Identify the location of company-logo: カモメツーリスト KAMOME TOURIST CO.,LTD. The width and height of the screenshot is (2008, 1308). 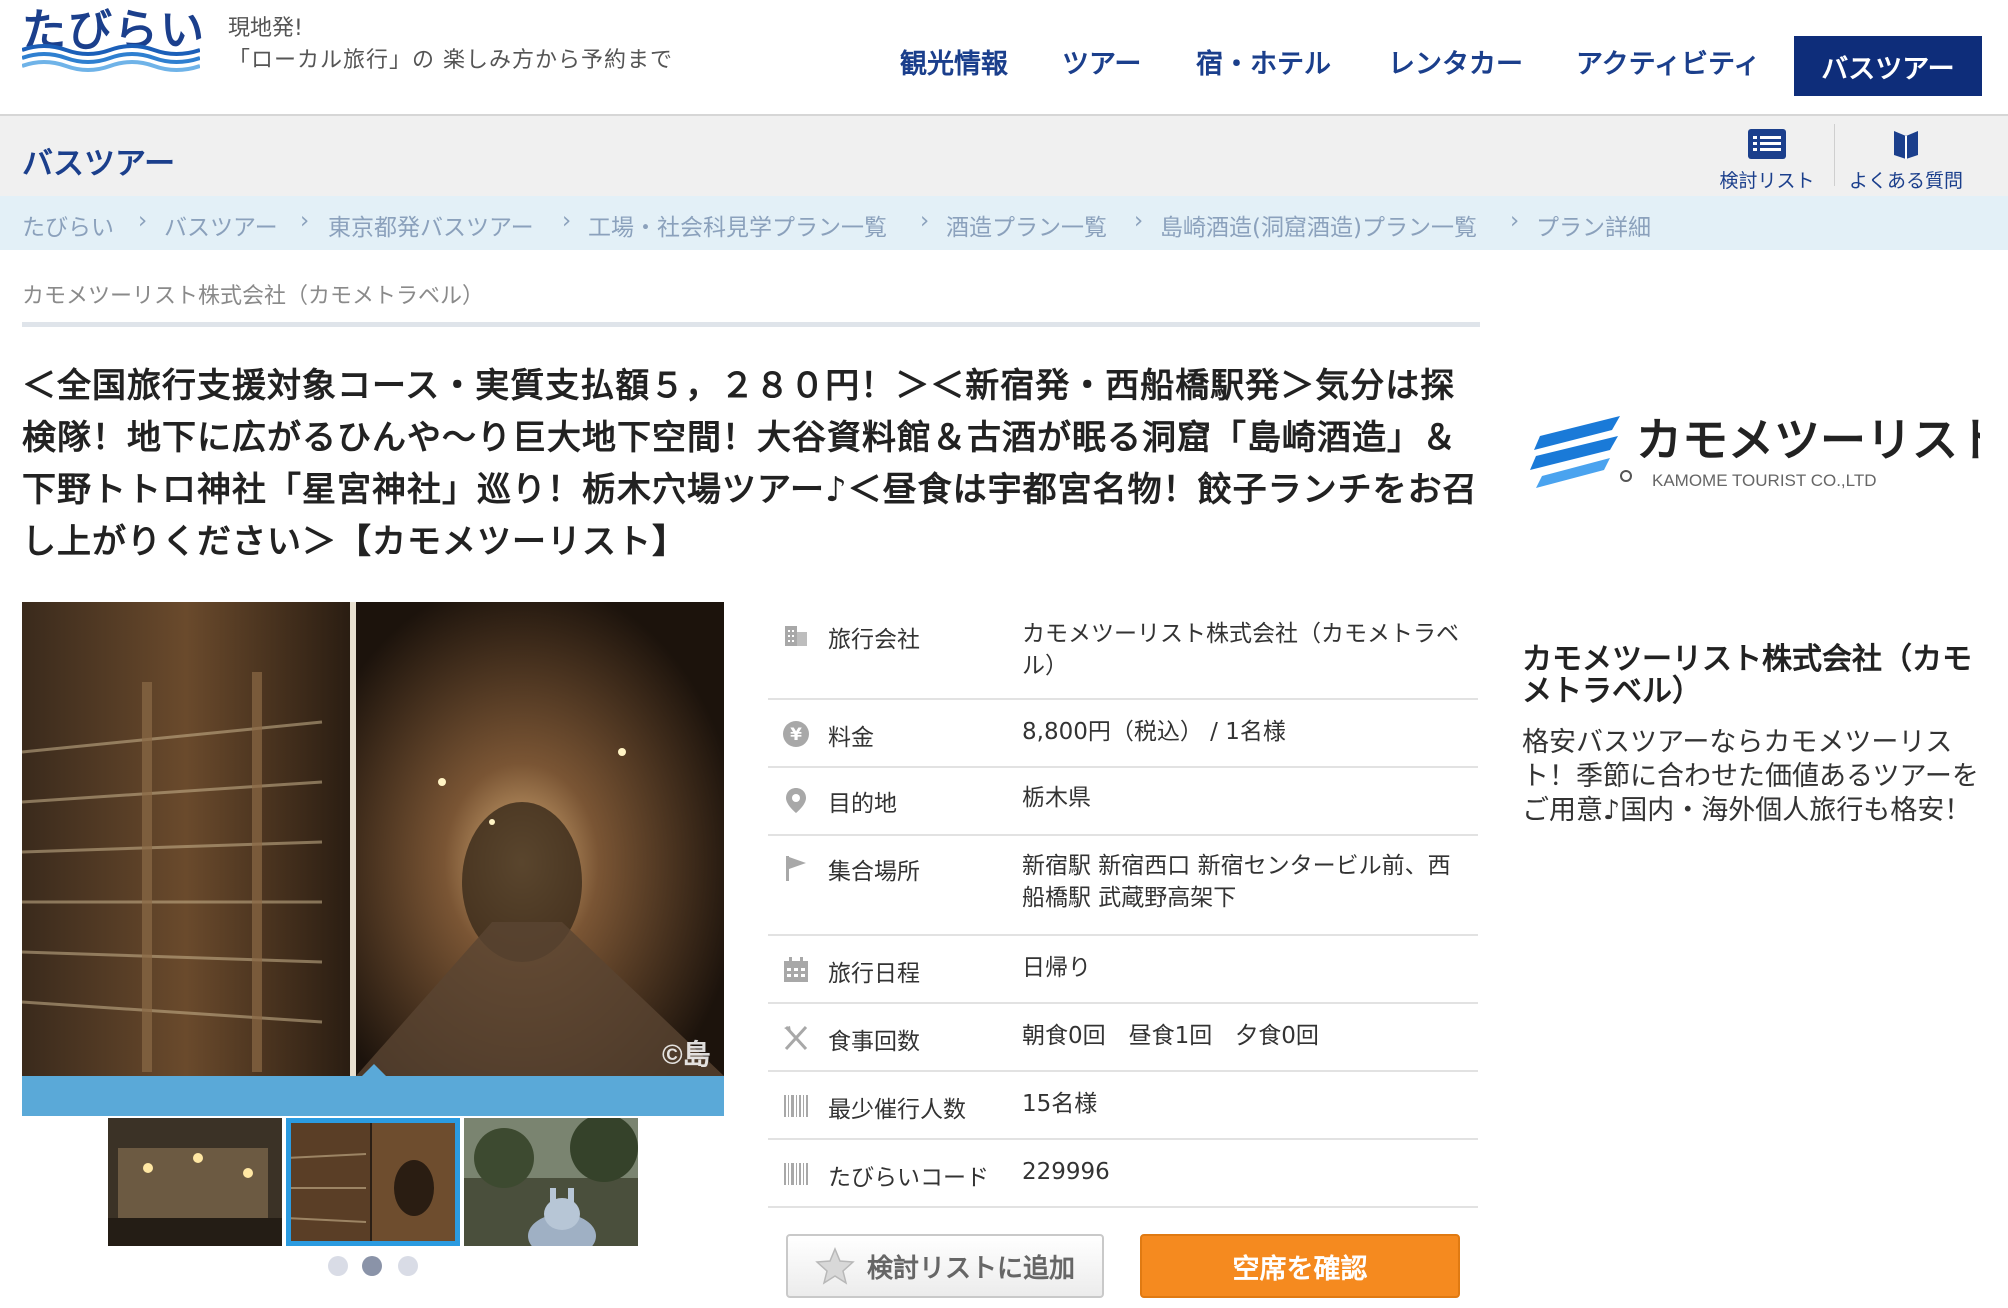
(1762, 451).